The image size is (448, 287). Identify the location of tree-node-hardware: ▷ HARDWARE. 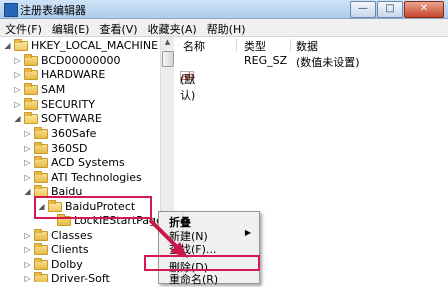
(59, 74).